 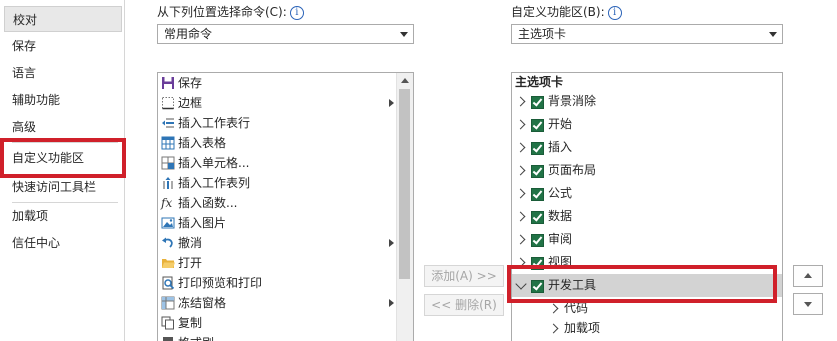 I want to click on freeze-panes-icon, so click(x=168, y=303).